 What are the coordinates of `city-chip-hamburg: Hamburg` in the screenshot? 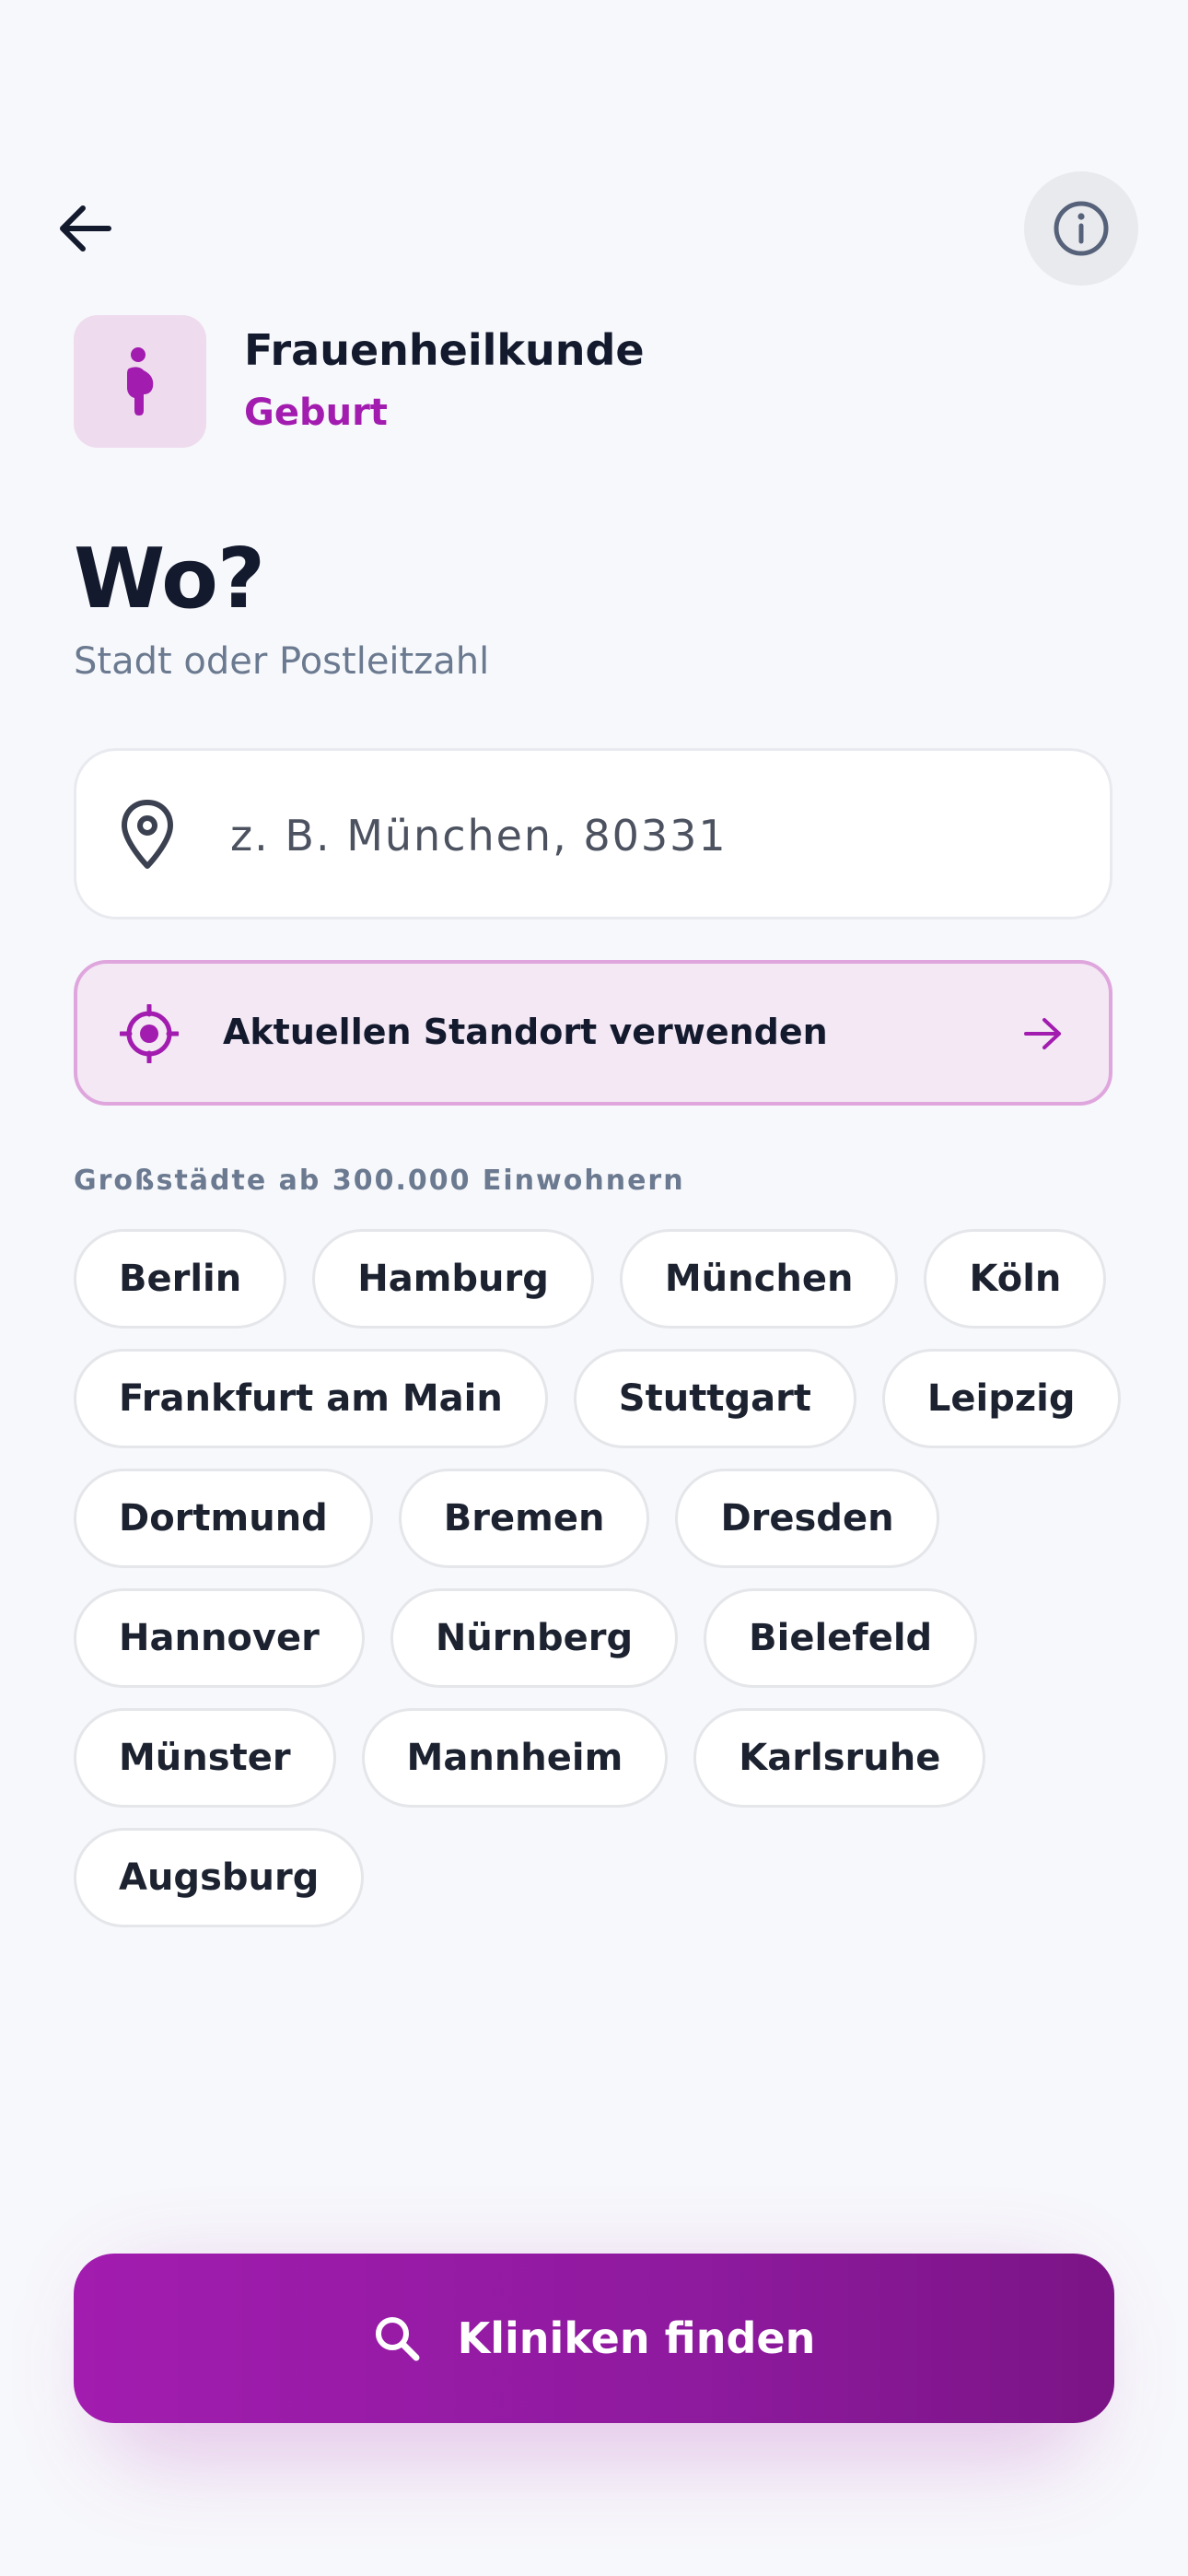 It's located at (453, 1279).